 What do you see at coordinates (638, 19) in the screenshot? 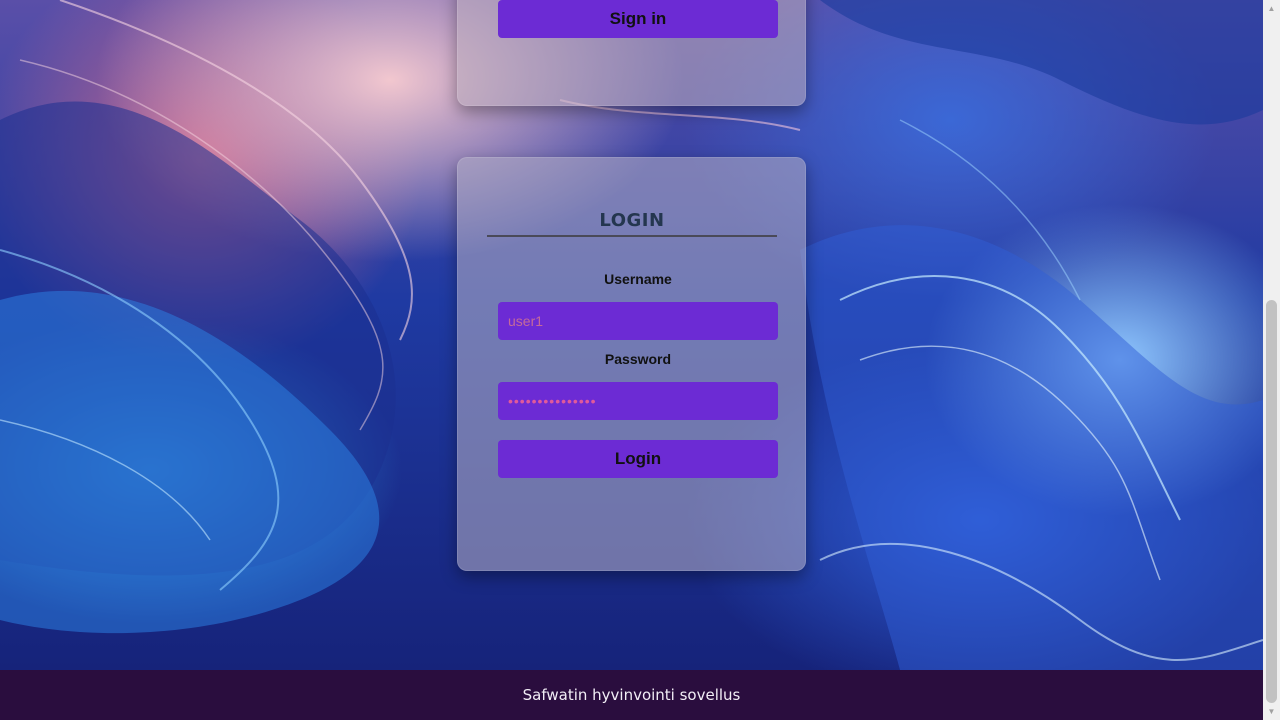
I see `sign-in-button: Sign in` at bounding box center [638, 19].